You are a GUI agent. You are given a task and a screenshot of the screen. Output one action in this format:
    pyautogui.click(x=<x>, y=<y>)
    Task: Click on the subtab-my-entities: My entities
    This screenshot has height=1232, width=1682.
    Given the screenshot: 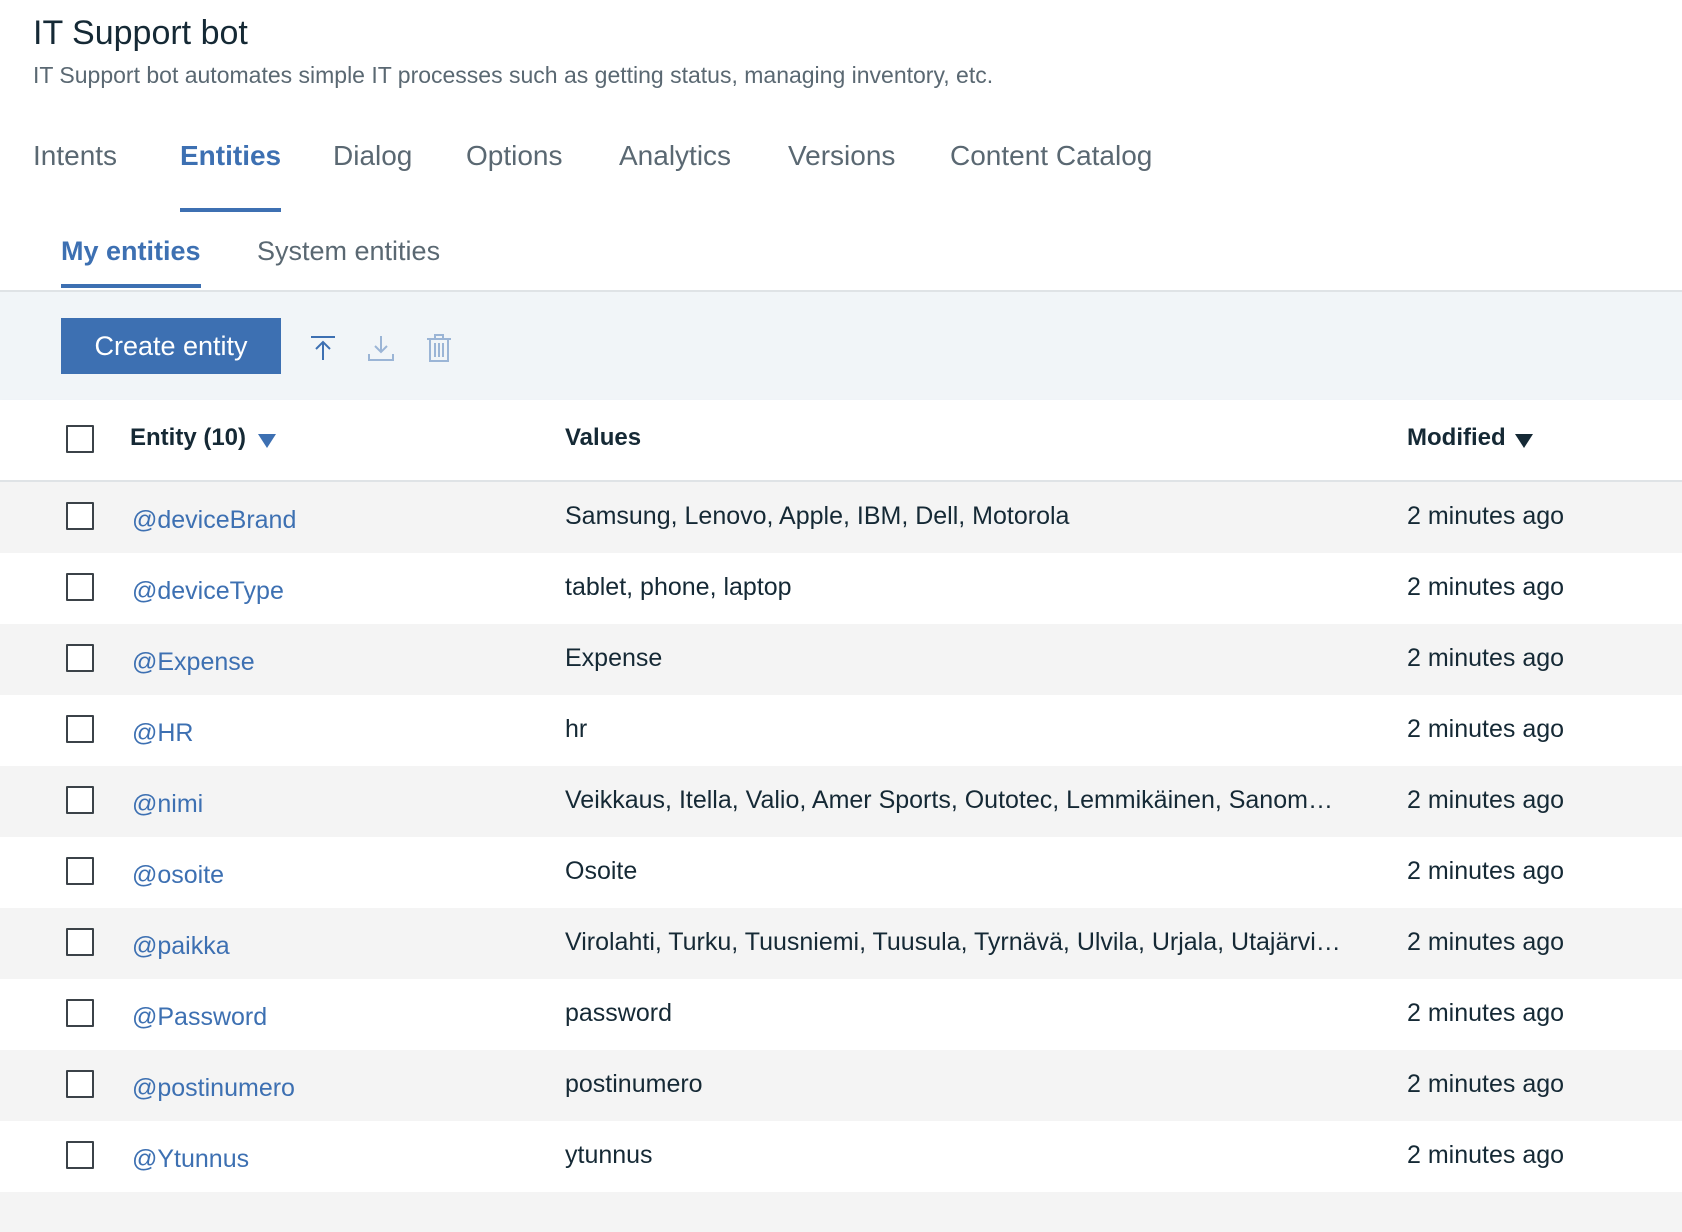 What is the action you would take?
    pyautogui.click(x=131, y=262)
    